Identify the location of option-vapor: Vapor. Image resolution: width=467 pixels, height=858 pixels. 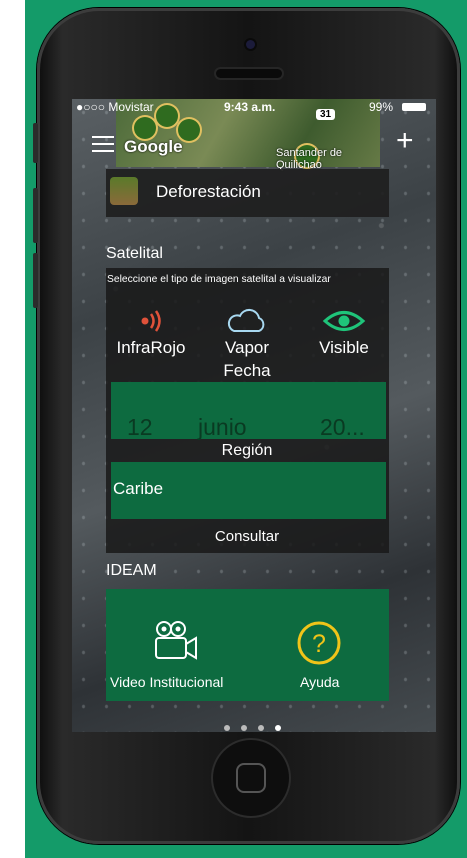
(247, 333).